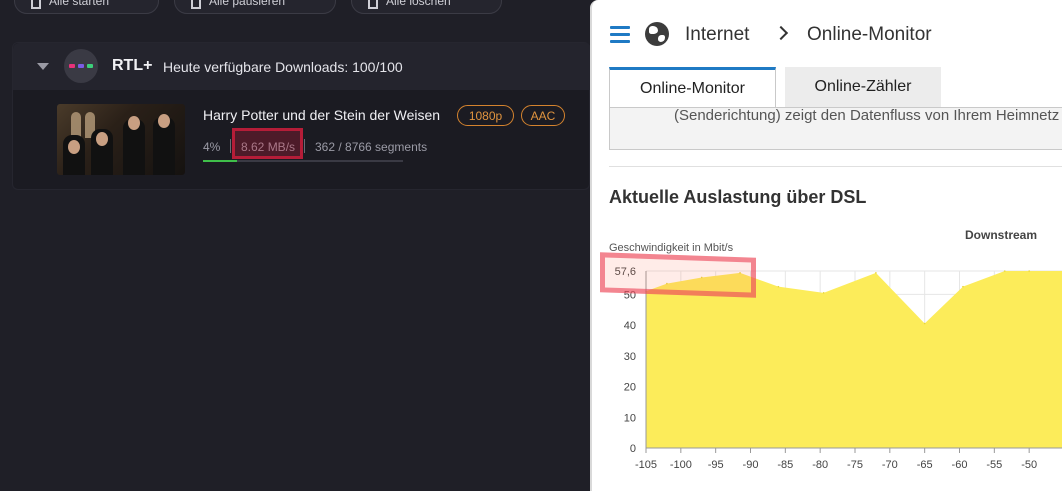 This screenshot has width=1062, height=491. Describe the element at coordinates (781, 33) in the screenshot. I see `breadcrumb-chevron-icon` at that location.